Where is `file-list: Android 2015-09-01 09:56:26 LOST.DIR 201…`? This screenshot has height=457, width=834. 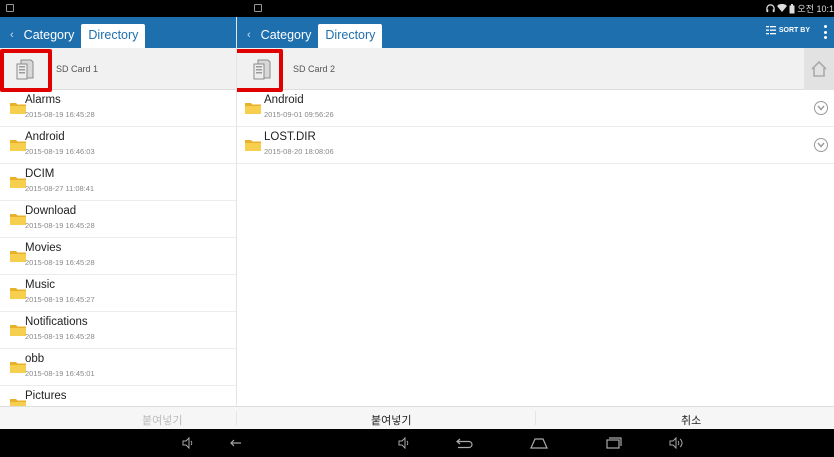 file-list: Android 2015-09-01 09:56:26 LOST.DIR 201… is located at coordinates (535, 127).